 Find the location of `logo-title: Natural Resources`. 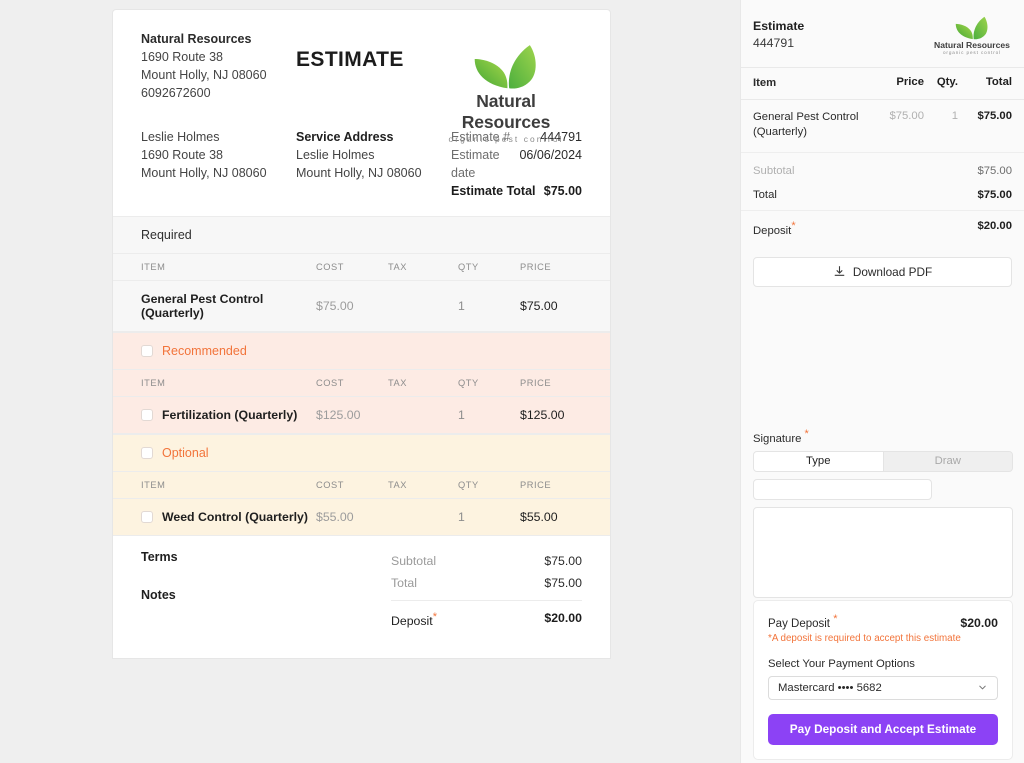

logo-title: Natural Resources is located at coordinates (506, 111).